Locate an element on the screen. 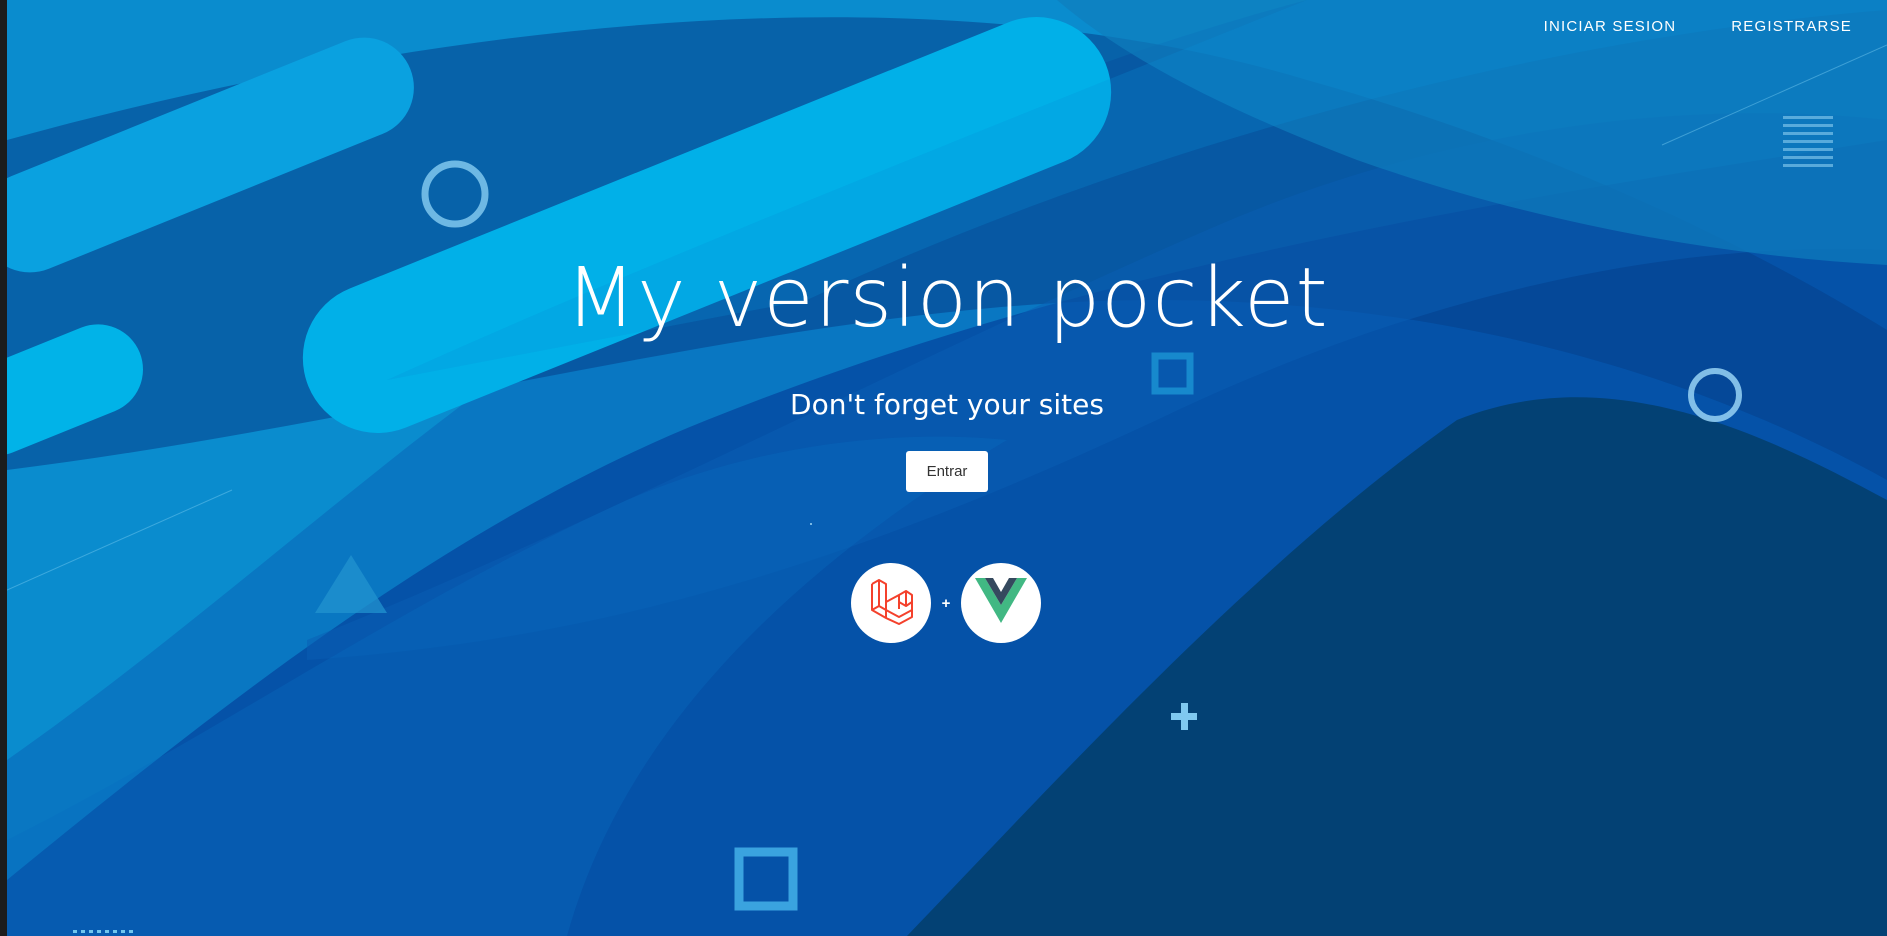 Image resolution: width=1887 pixels, height=936 pixels. laravel-logo-icon is located at coordinates (891, 603).